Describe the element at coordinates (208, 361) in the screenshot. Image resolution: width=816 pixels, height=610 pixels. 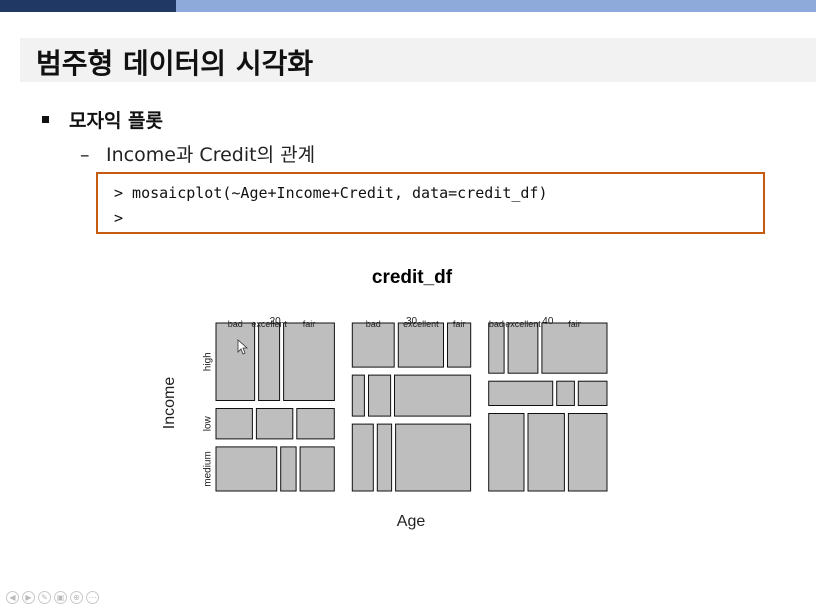
I see `income-level-label: high` at that location.